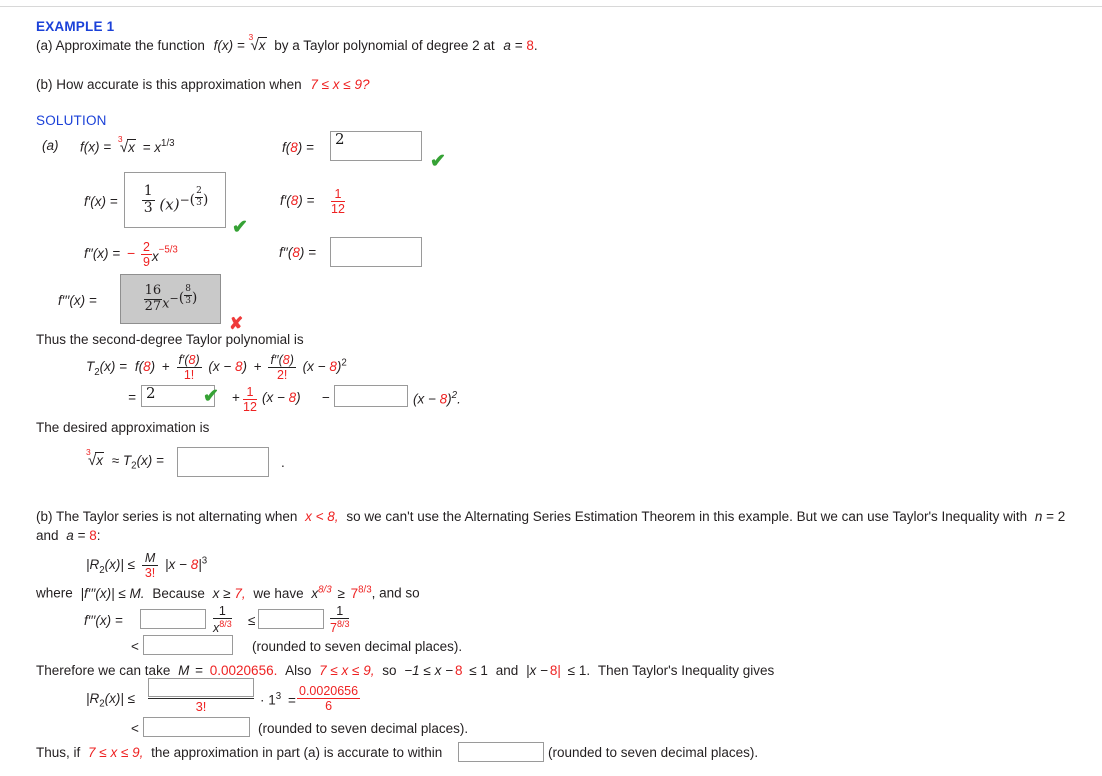 This screenshot has width=1102, height=776. Describe the element at coordinates (340, 84) in the screenshot. I see `part-b-range: 7 ≤ x ≤ 9?` at that location.